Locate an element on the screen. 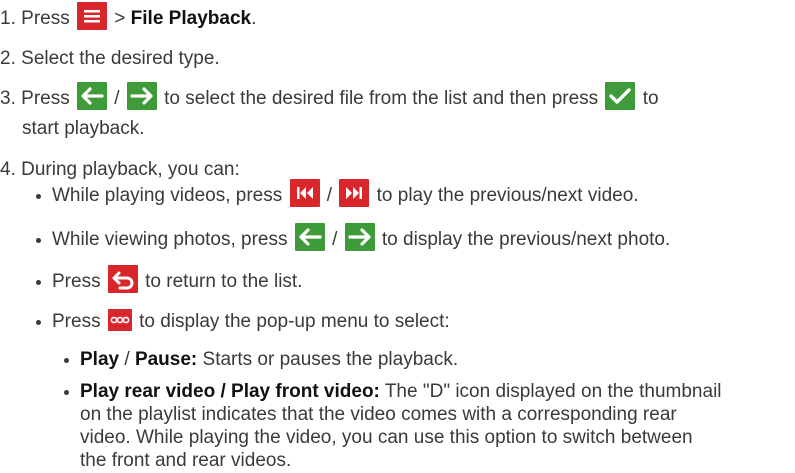 Image resolution: width=795 pixels, height=473 pixels. step-number: 1. is located at coordinates (8, 19).